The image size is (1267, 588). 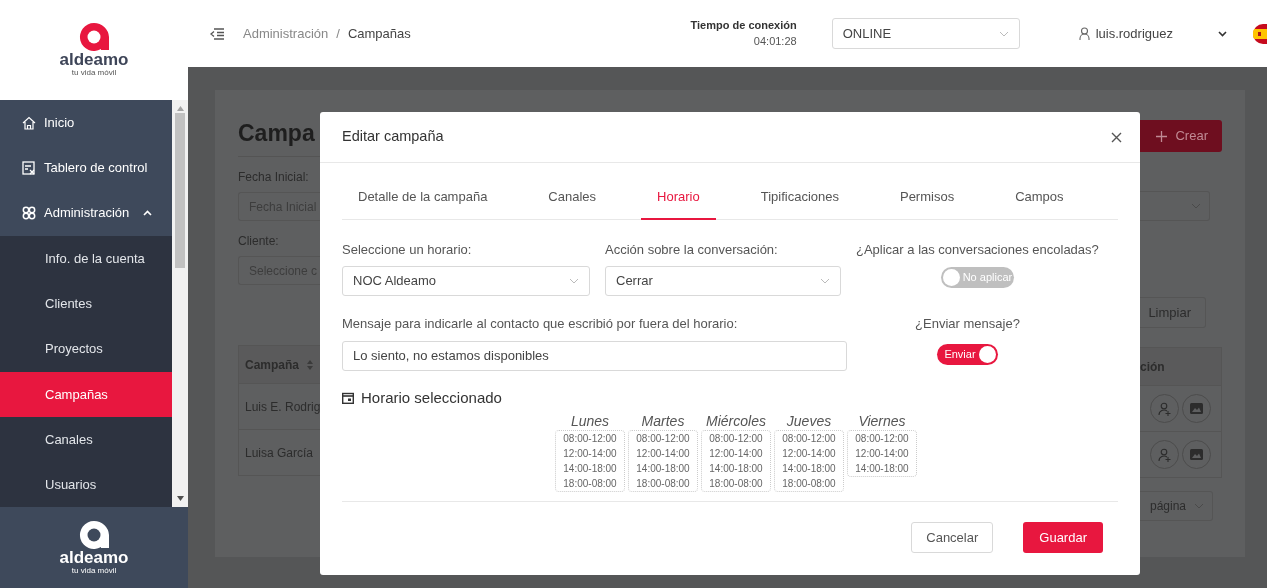 What do you see at coordinates (86, 394) in the screenshot?
I see `sidebar-subitem: Campañas` at bounding box center [86, 394].